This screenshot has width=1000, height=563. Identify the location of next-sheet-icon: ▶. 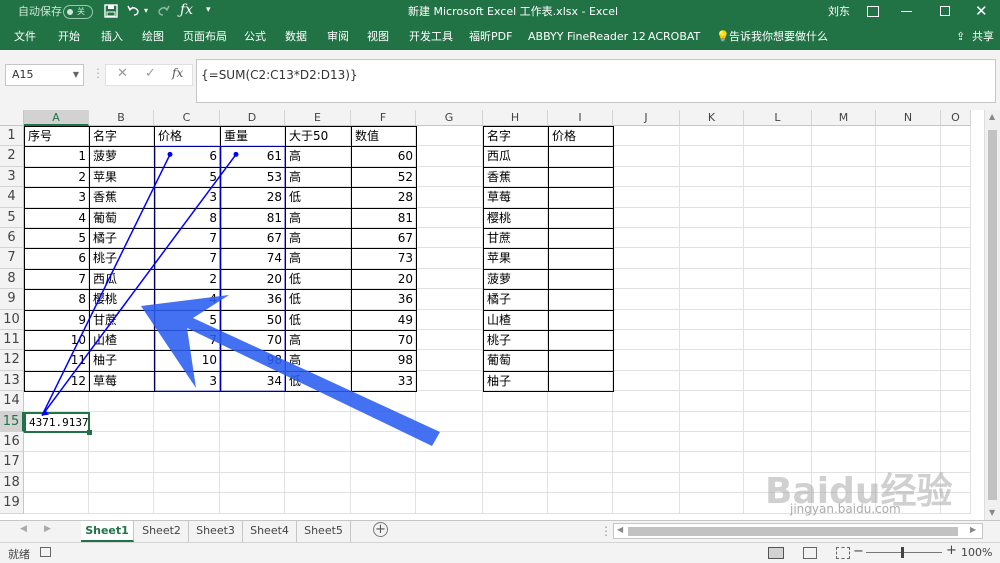
(47, 529).